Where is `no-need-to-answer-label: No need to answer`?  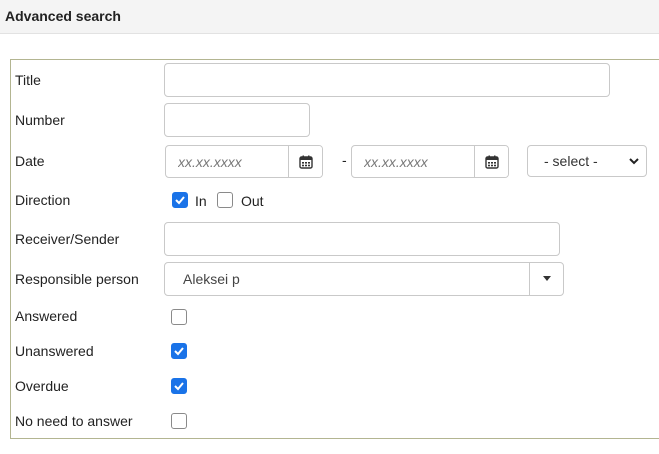
no-need-to-answer-label: No need to answer is located at coordinates (74, 421).